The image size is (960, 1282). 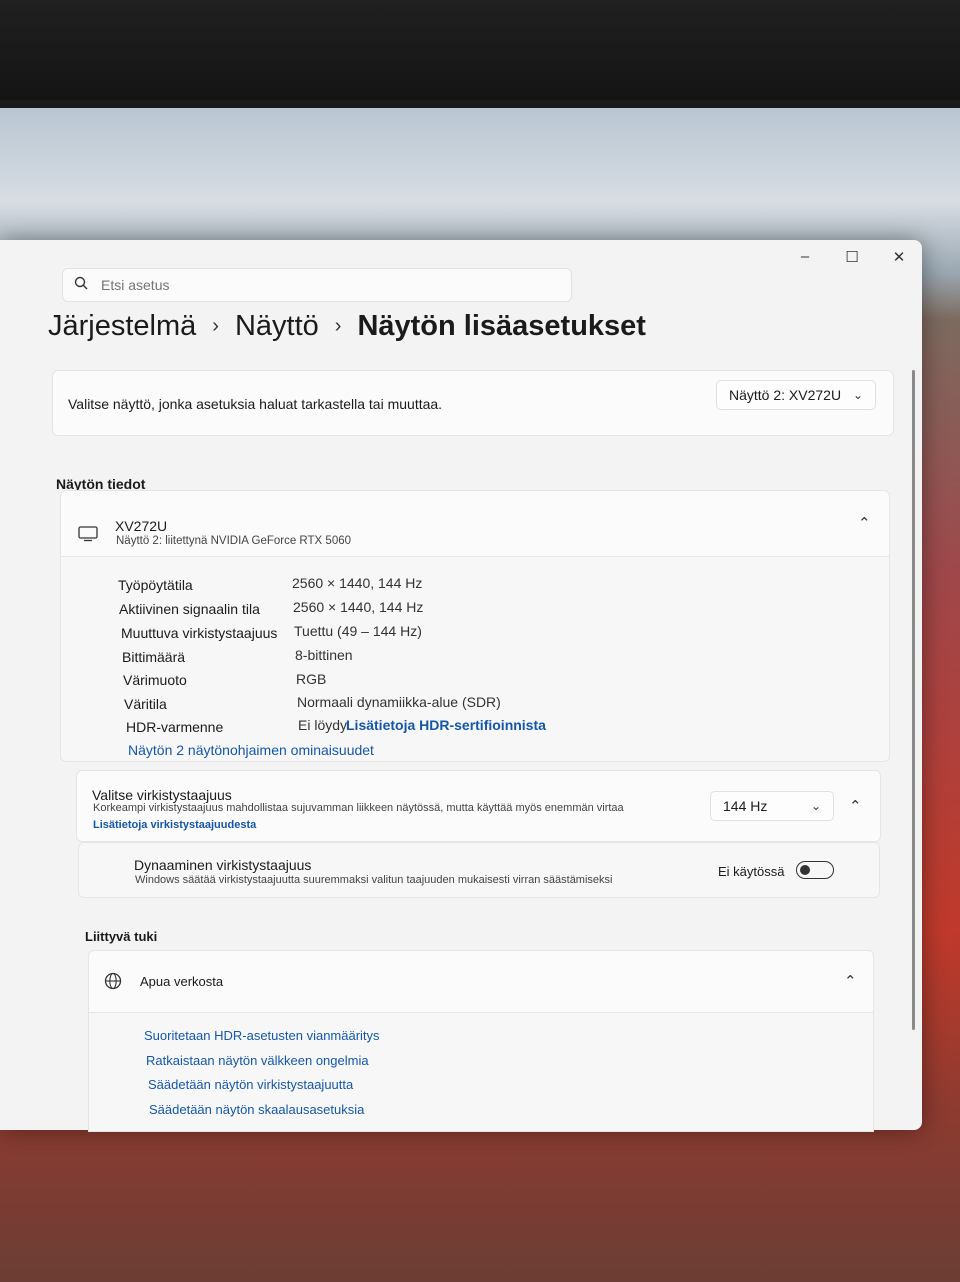 I want to click on info-row-label: Väritila, so click(x=145, y=704).